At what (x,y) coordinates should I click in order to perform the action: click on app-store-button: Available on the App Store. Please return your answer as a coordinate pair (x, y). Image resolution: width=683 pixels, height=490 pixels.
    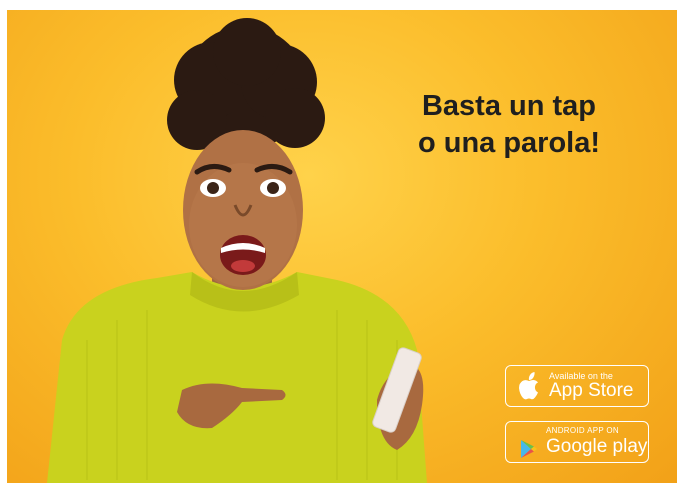
    Looking at the image, I should click on (577, 386).